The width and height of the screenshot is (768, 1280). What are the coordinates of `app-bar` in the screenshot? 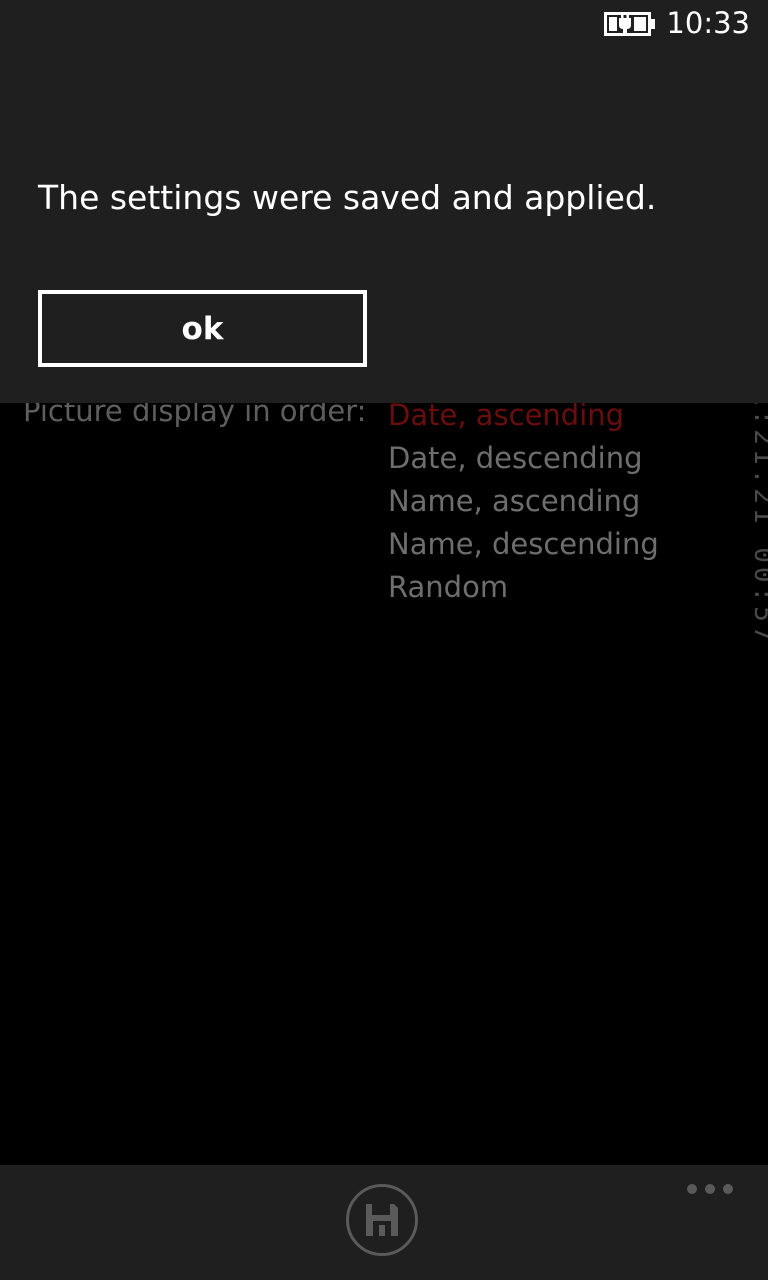 It's located at (384, 1222).